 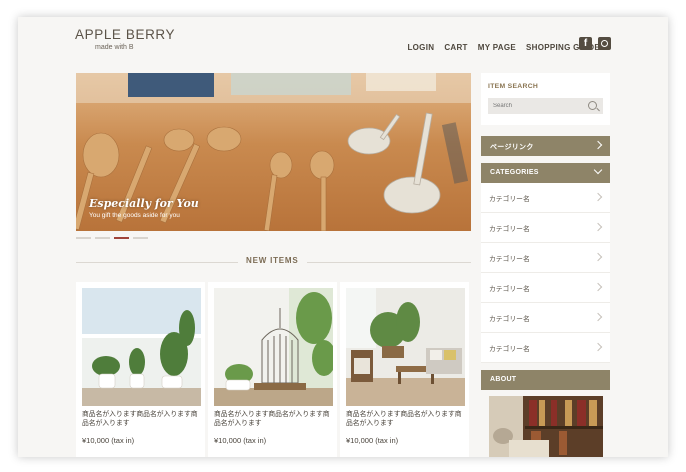 I want to click on categories-header: CATEGORIES, so click(x=545, y=173).